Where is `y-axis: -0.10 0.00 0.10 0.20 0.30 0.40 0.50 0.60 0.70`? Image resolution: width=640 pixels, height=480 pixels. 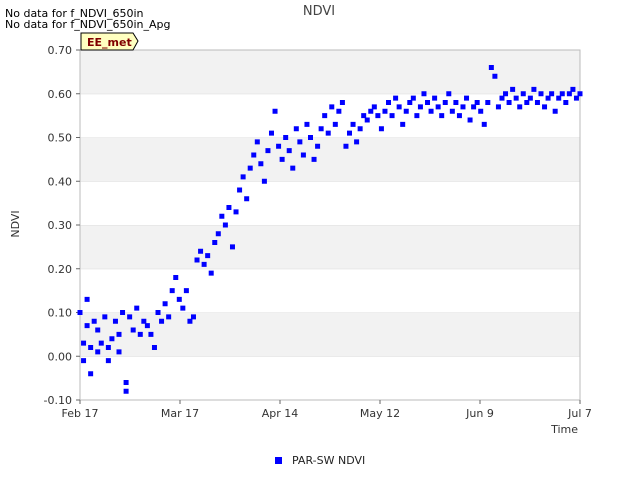
y-axis: -0.10 0.00 0.10 0.20 0.30 0.40 0.50 0.60 0.70 is located at coordinates (62, 225).